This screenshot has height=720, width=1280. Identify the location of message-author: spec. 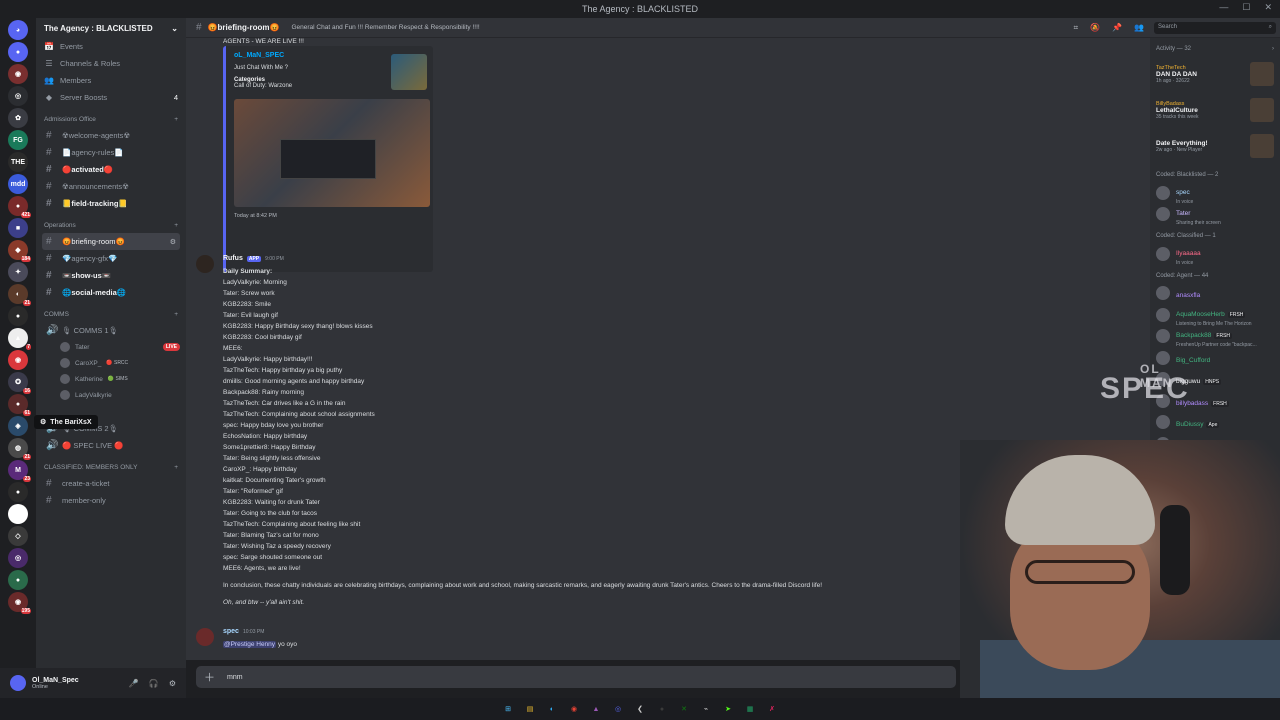
(231, 631).